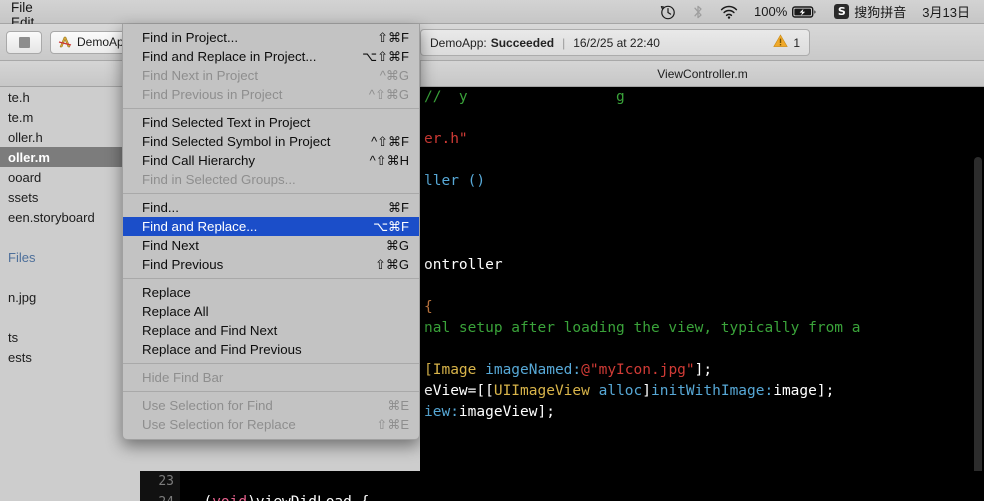 This screenshot has width=984, height=501. I want to click on code-token: imageNamed:, so click(533, 370).